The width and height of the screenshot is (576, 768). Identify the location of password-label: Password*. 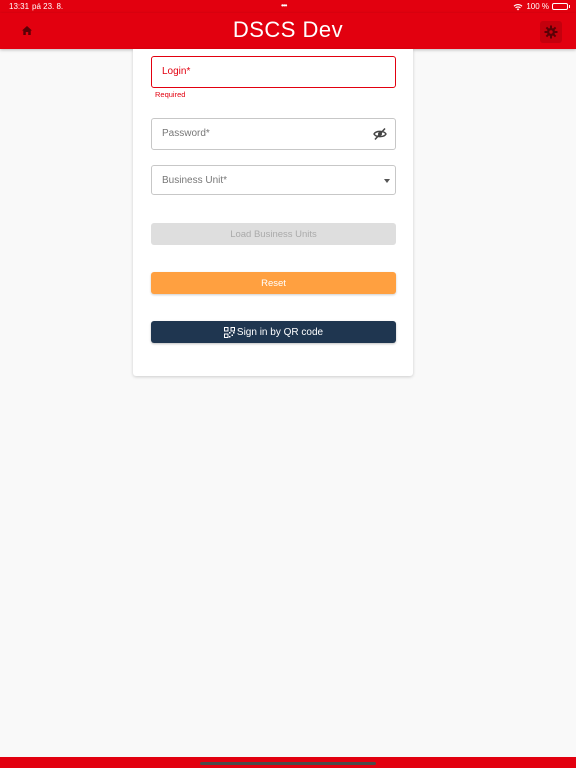
(186, 133).